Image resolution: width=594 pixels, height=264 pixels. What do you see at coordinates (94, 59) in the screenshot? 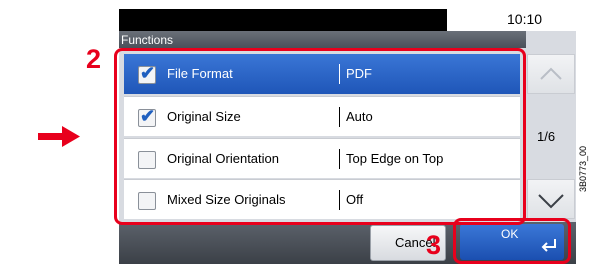
I see `step-2-number: 2` at bounding box center [94, 59].